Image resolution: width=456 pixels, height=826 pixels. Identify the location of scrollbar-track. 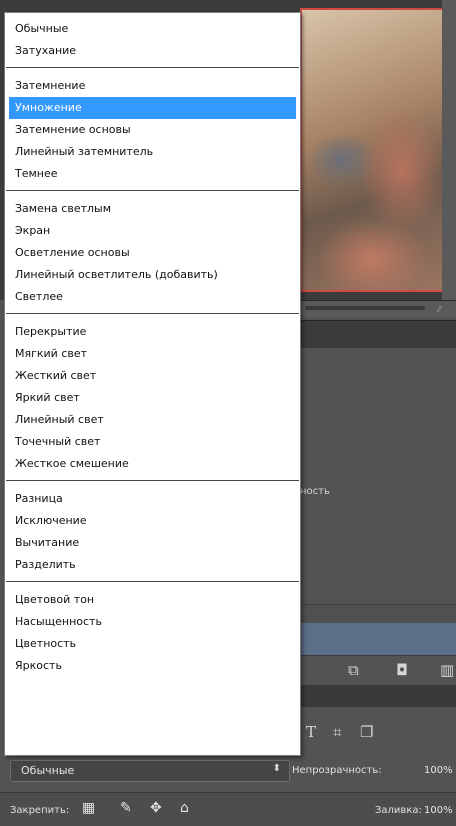
(365, 308).